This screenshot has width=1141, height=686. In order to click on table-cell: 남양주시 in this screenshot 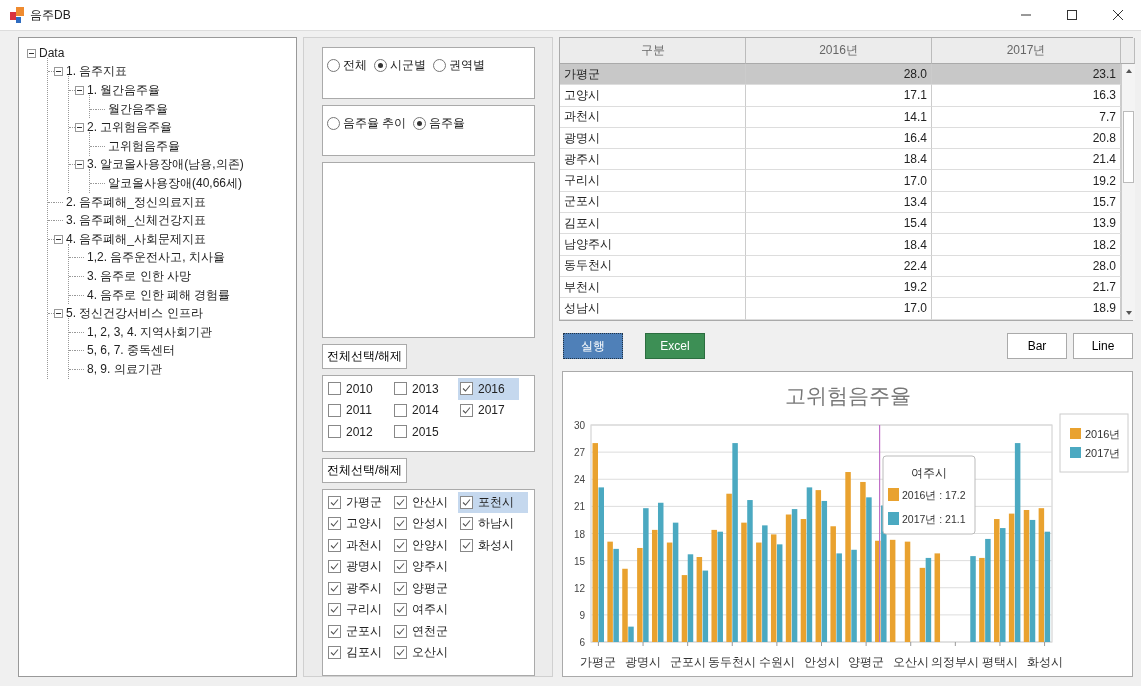, I will do `click(653, 245)`.